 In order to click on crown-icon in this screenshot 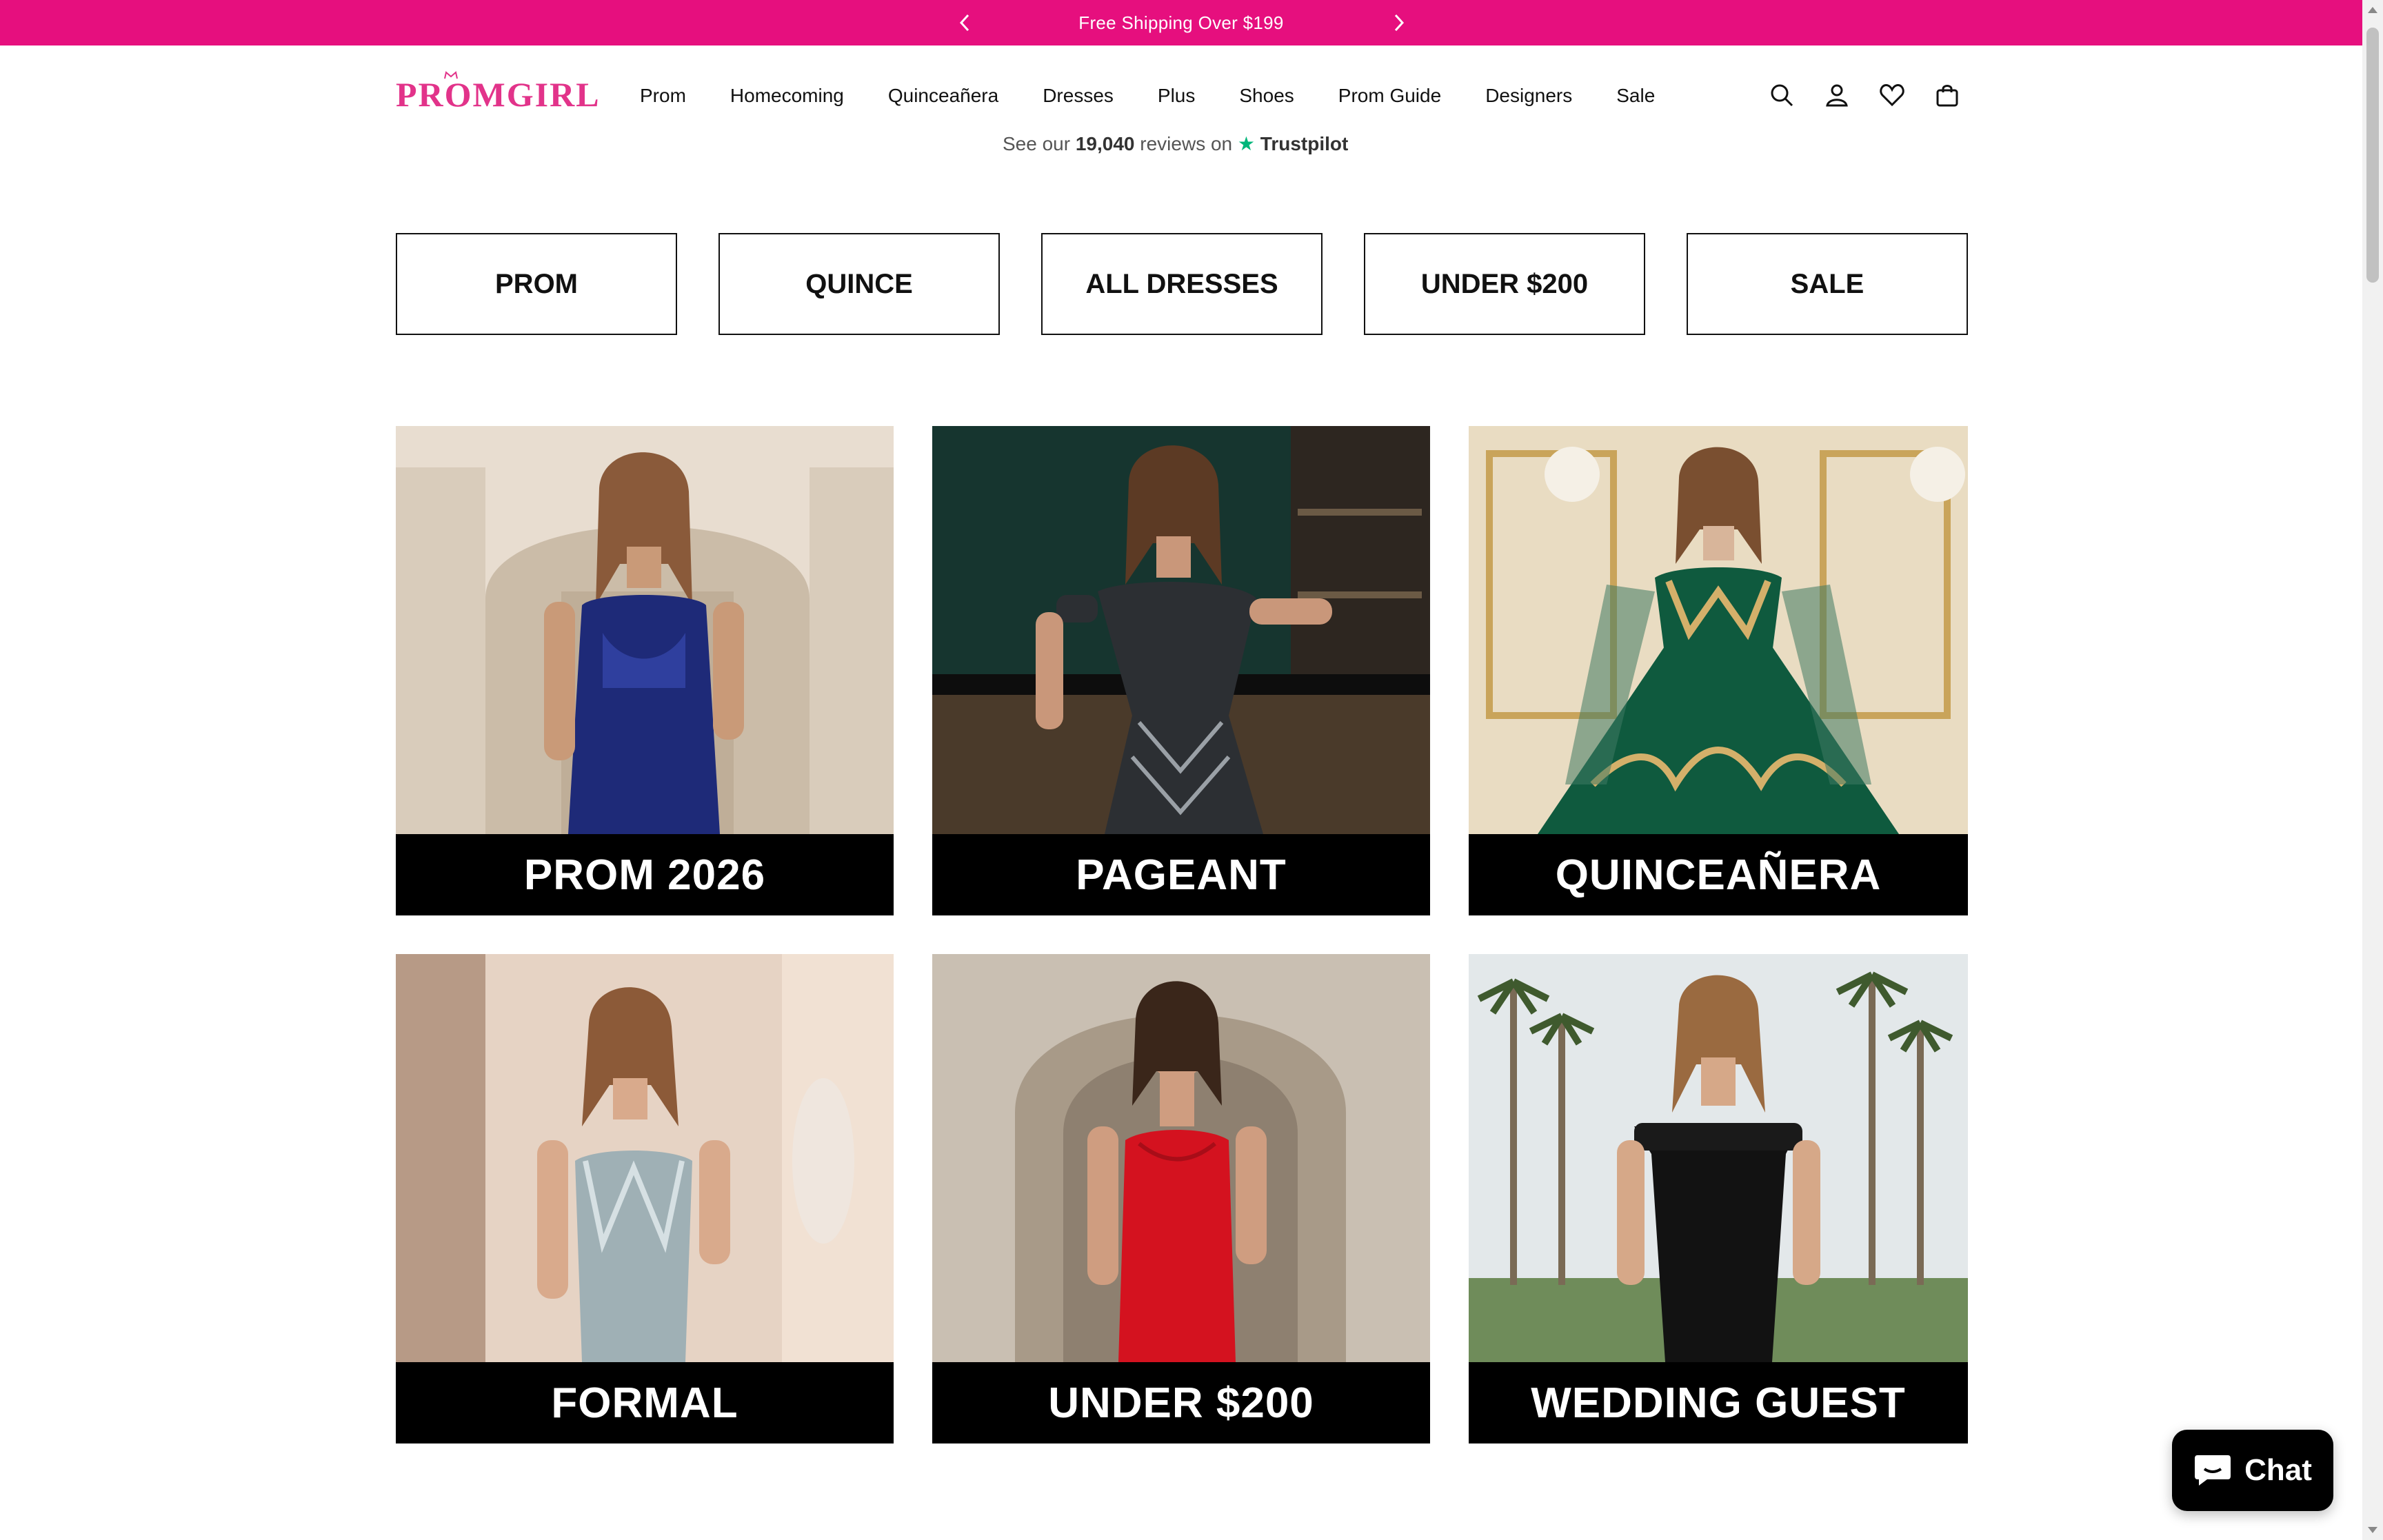, I will do `click(451, 75)`.